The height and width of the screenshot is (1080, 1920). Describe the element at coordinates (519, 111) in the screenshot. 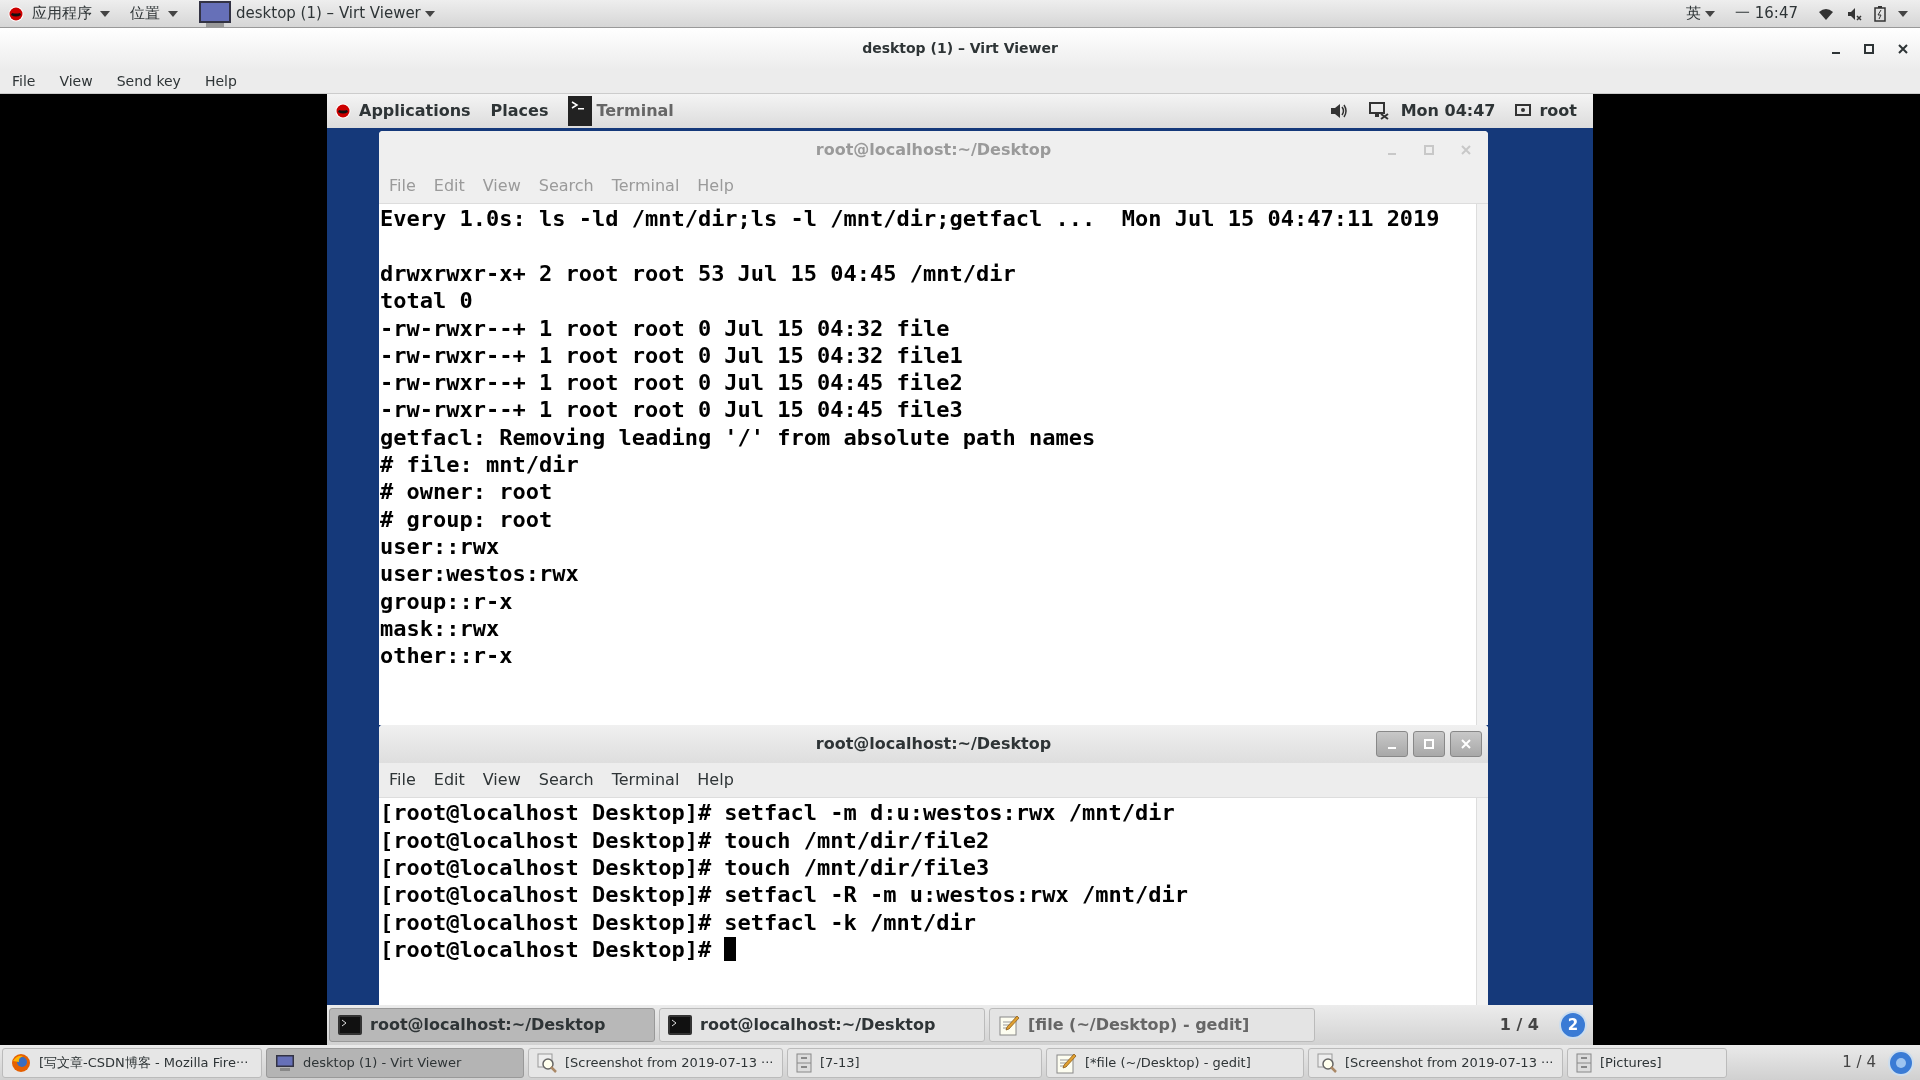

I see `places-menu: Places` at that location.